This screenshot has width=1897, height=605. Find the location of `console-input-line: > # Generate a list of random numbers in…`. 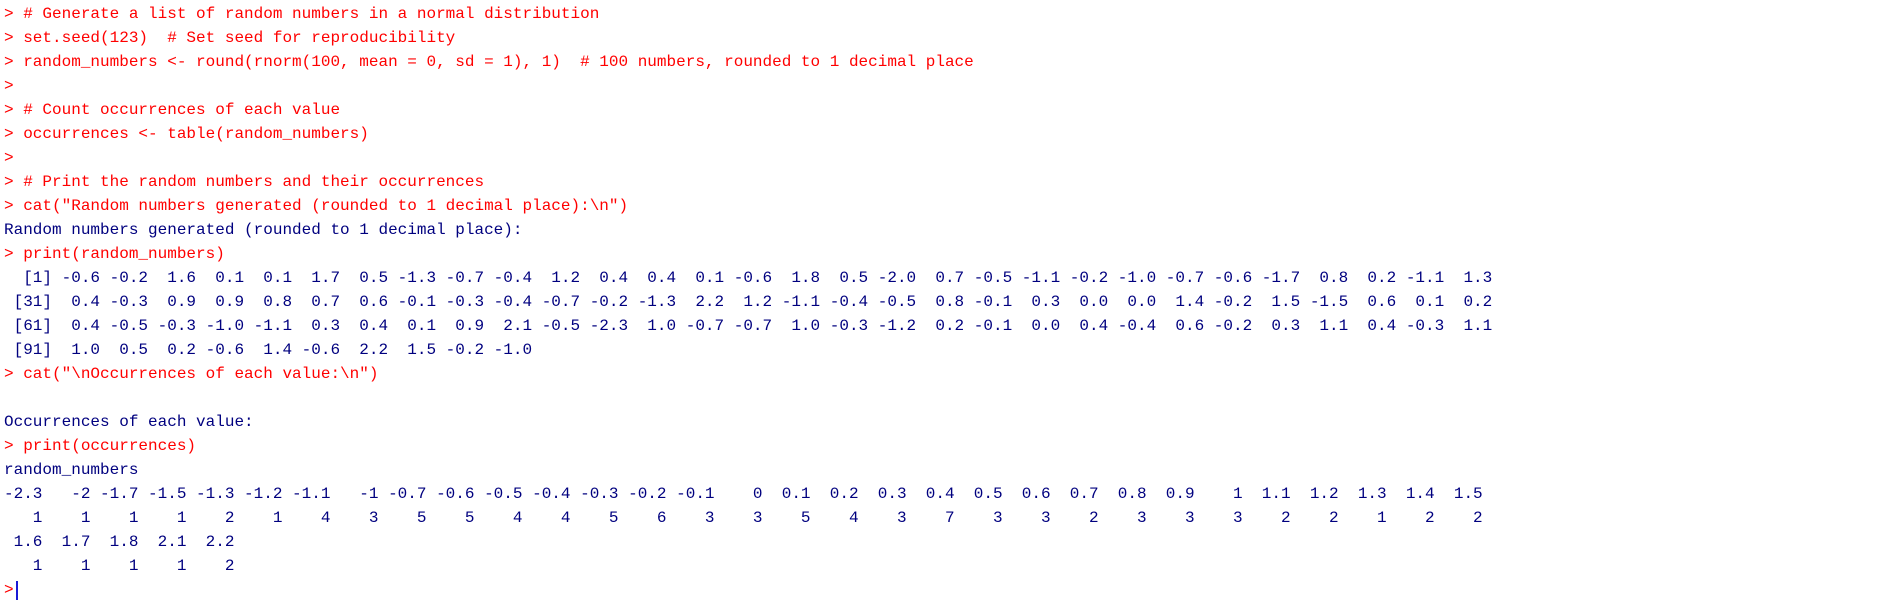

console-input-line: > # Generate a list of random numbers in… is located at coordinates (302, 14).